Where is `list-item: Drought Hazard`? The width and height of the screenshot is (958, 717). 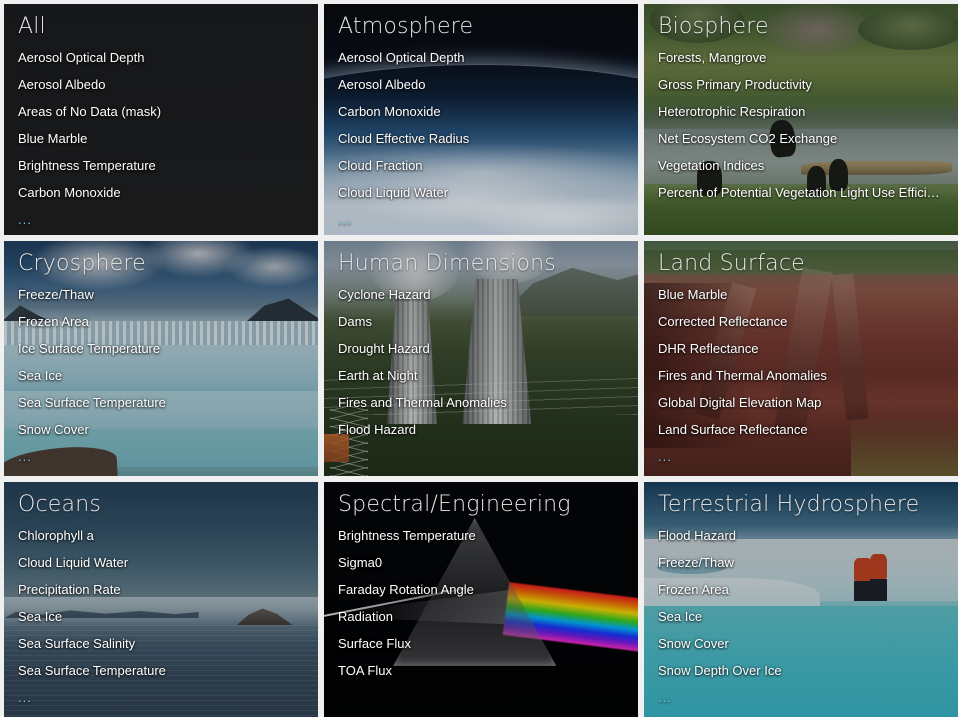
list-item: Drought Hazard is located at coordinates (482, 348).